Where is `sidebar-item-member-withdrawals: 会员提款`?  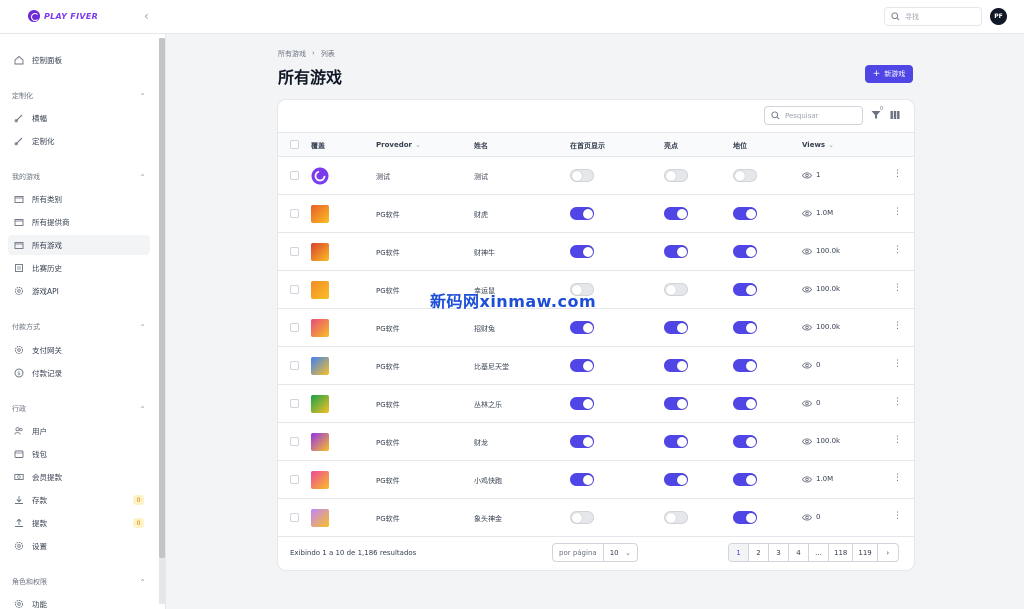
sidebar-item-member-withdrawals: 会员提款 is located at coordinates (79, 477).